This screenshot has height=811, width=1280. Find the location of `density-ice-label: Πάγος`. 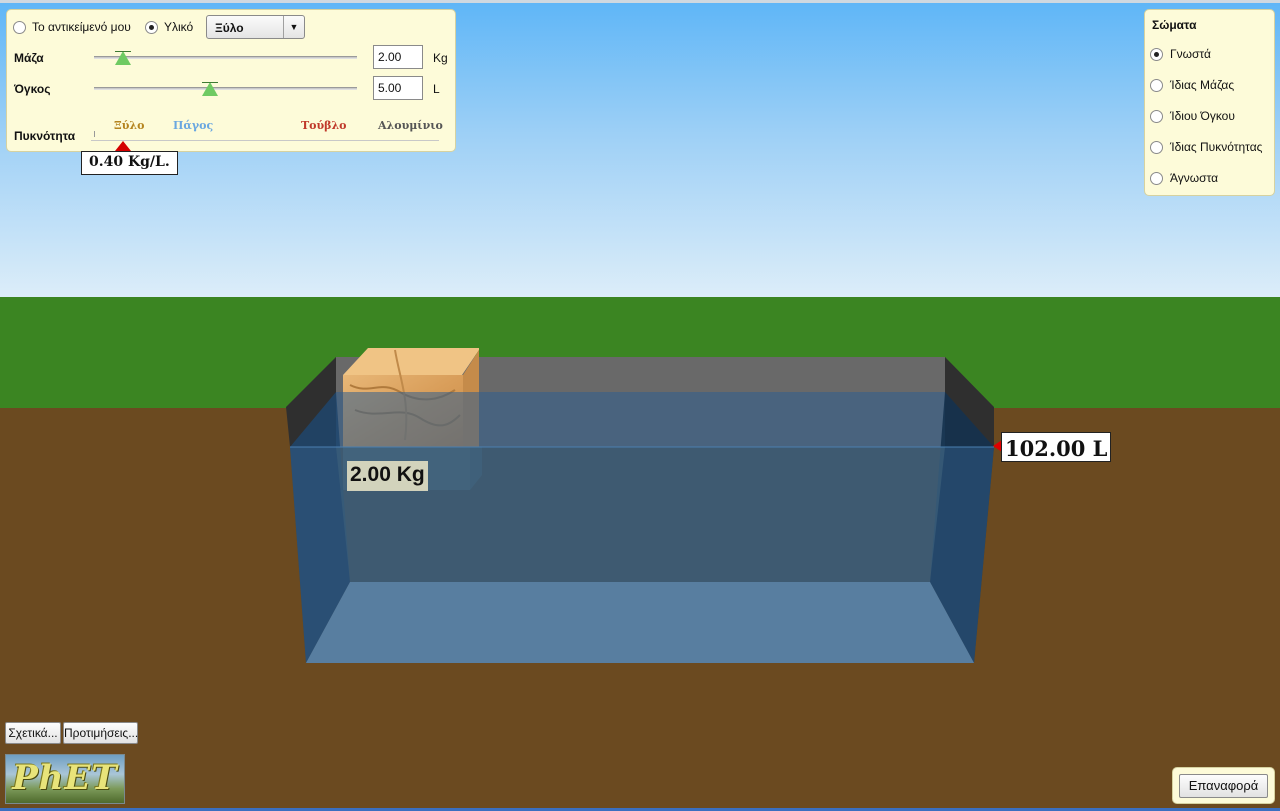

density-ice-label: Πάγος is located at coordinates (193, 125).